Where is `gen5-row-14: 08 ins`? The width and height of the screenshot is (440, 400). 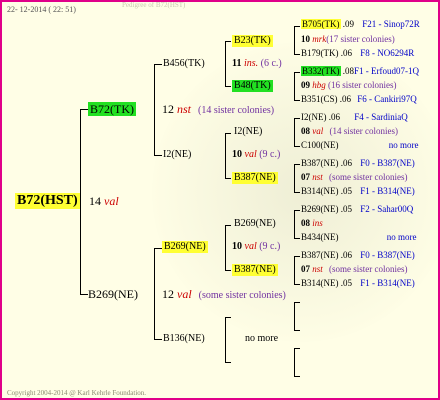 gen5-row-14: 08 ins is located at coordinates (312, 223).